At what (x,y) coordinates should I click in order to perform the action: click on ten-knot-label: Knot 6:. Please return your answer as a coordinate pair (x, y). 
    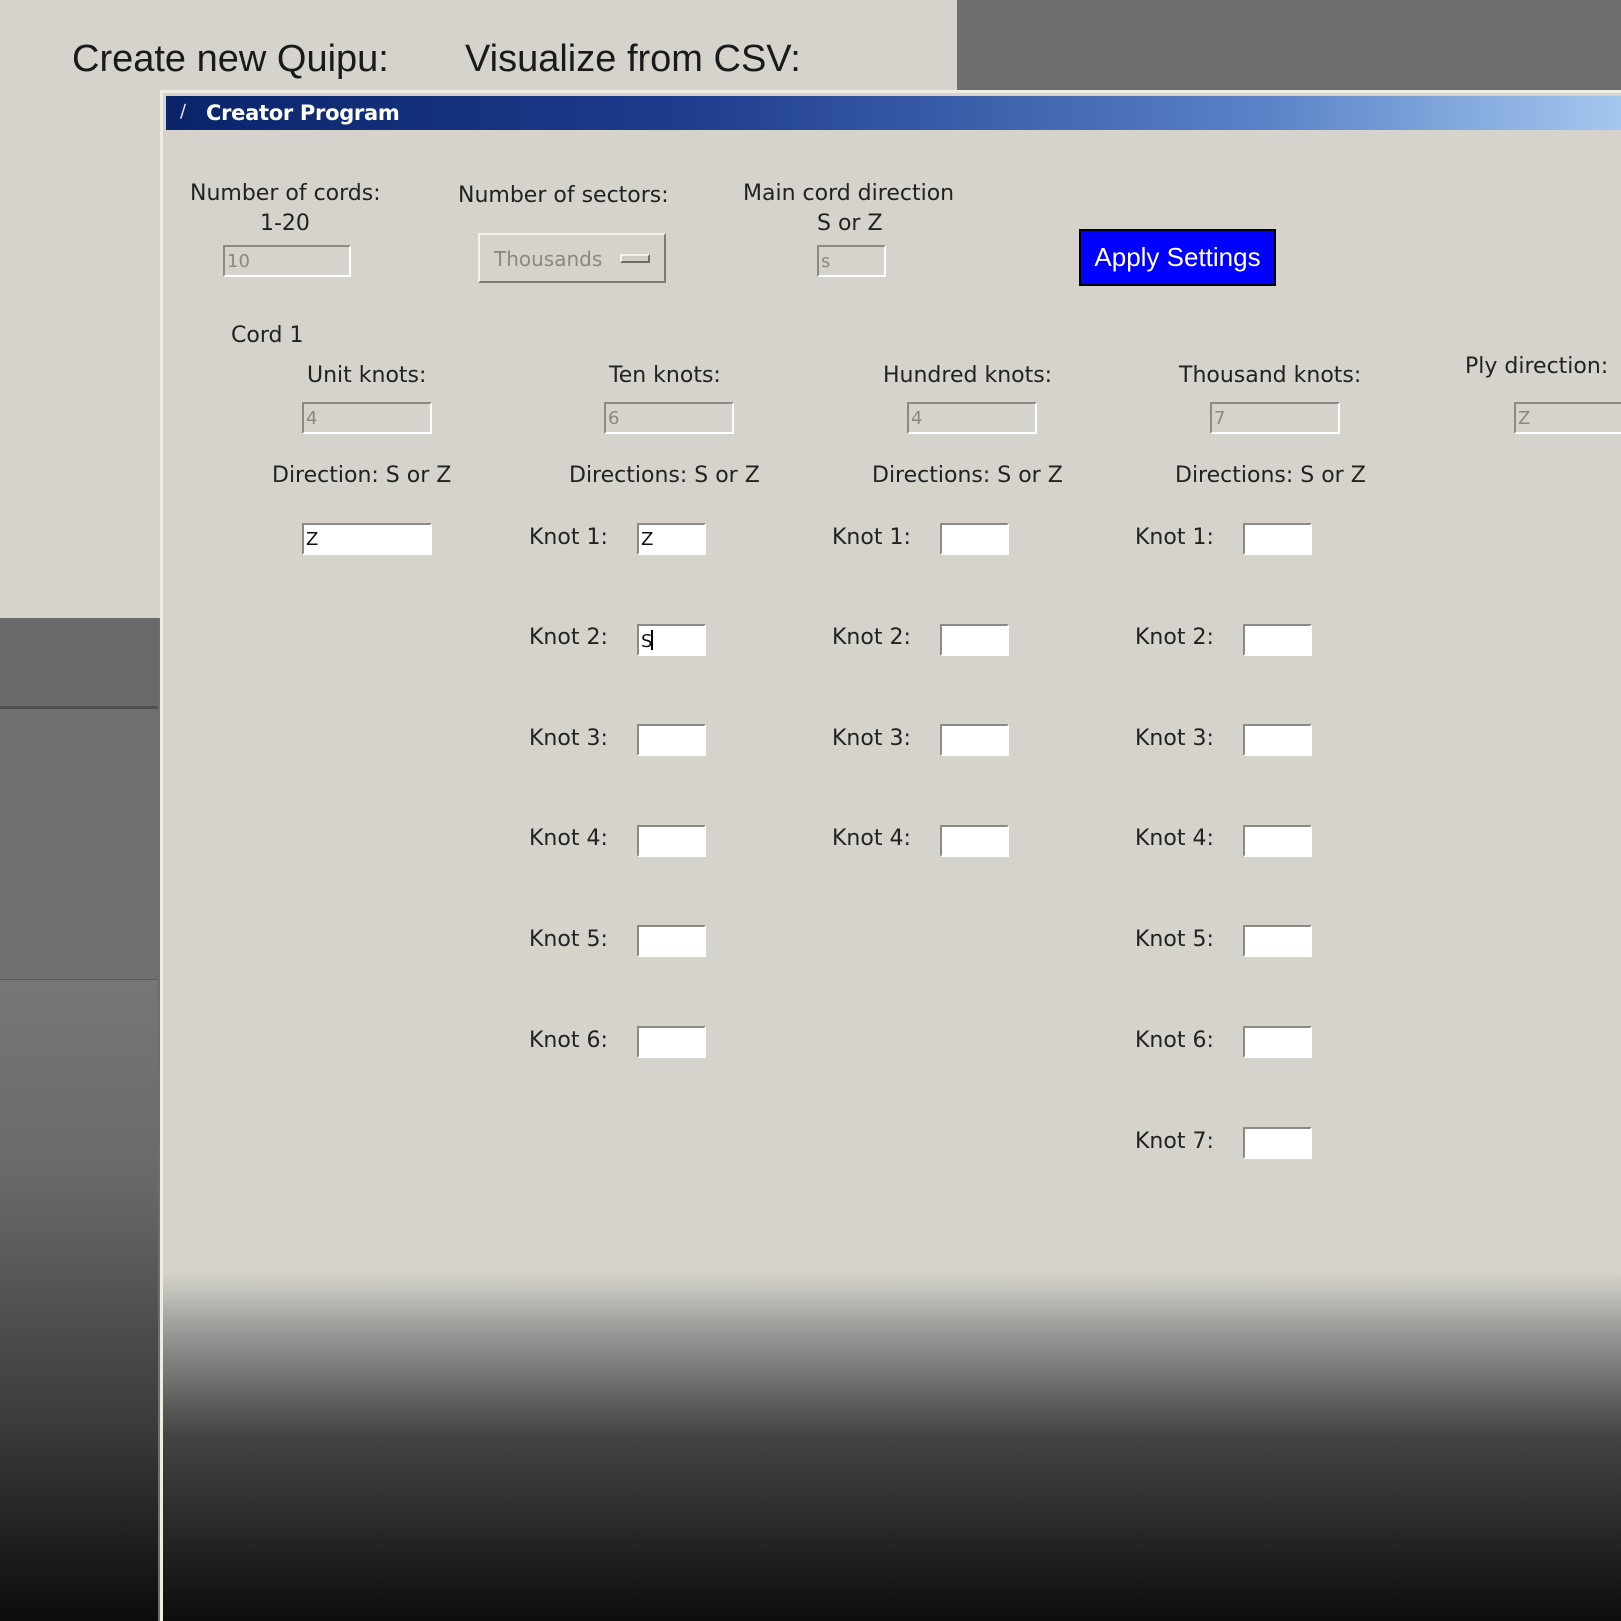
    Looking at the image, I should click on (568, 1040).